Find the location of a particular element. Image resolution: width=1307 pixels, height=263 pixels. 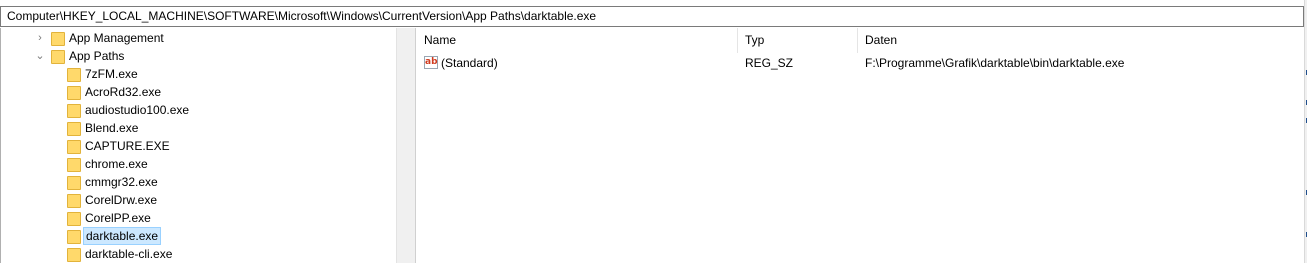

tree-node-label: Blend.exe is located at coordinates (112, 128).